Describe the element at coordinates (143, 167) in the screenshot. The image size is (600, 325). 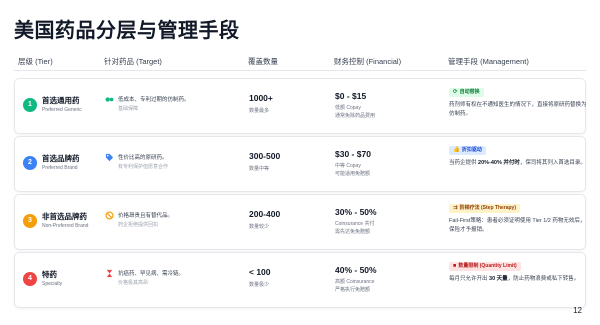
I see `target-note: 有专利保护但愿意合作` at that location.